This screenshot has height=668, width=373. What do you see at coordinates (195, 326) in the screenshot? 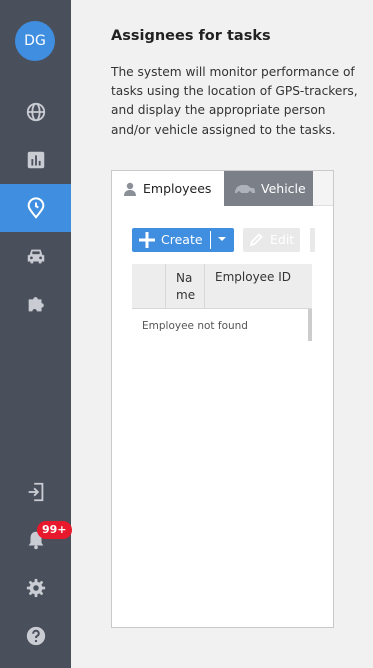
I see `empty-state-message: Employee not found` at bounding box center [195, 326].